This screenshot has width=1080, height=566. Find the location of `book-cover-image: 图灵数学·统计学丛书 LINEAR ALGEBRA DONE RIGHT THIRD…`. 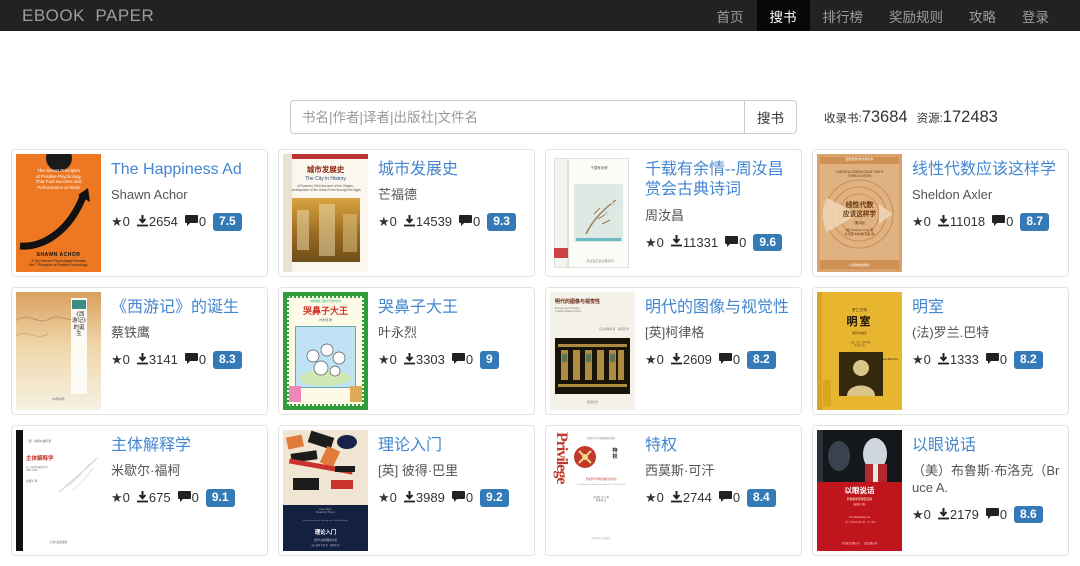

book-cover-image: 图灵数学·统计学丛书 LINEAR ALGEBRA DONE RIGHT THIRD… is located at coordinates (859, 213).